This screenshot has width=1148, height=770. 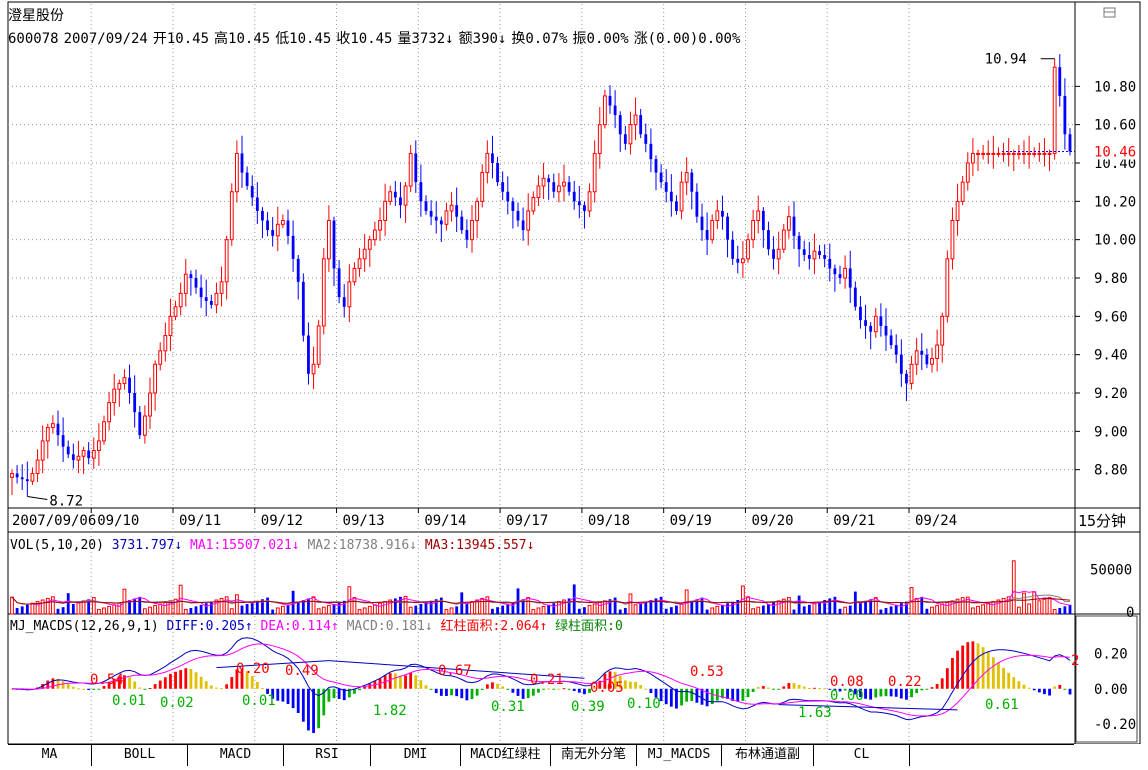 What do you see at coordinates (37, 498) in the screenshot?
I see `min-price-leader` at bounding box center [37, 498].